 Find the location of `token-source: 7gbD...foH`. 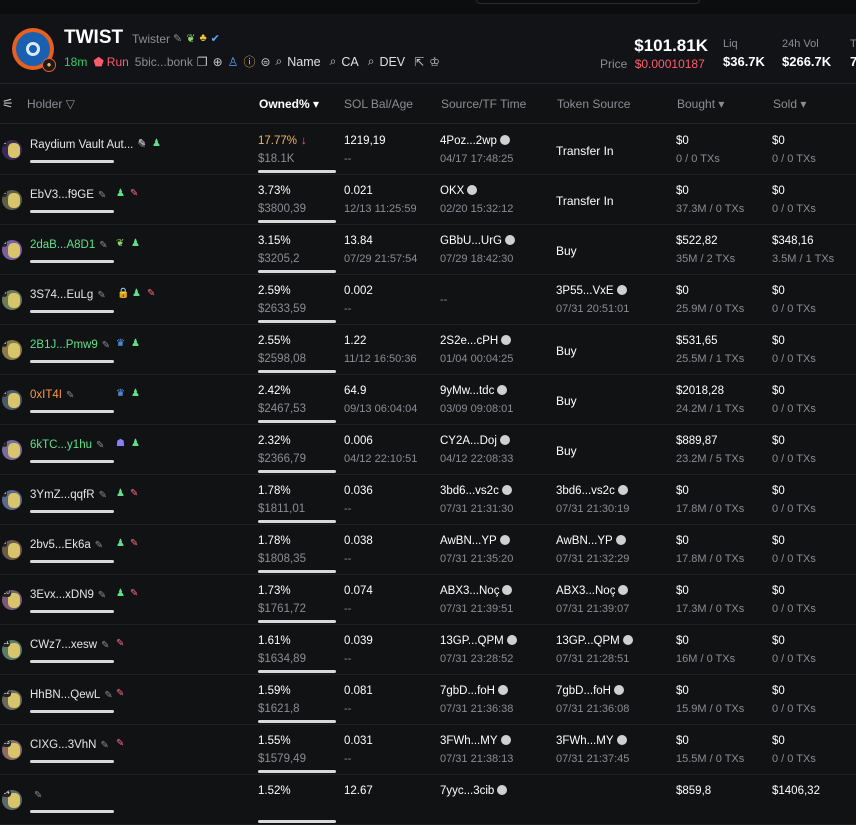

token-source: 7gbD...foH is located at coordinates (590, 691).